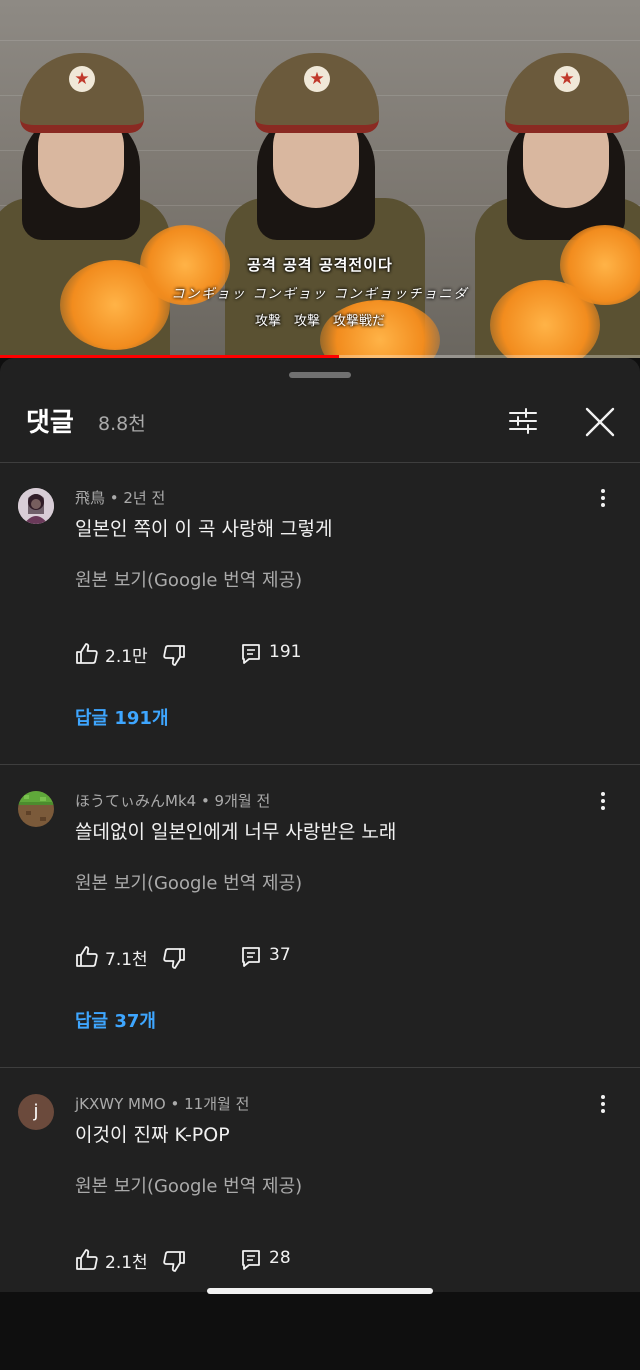  What do you see at coordinates (122, 424) in the screenshot?
I see `comments-count: 8.8천` at bounding box center [122, 424].